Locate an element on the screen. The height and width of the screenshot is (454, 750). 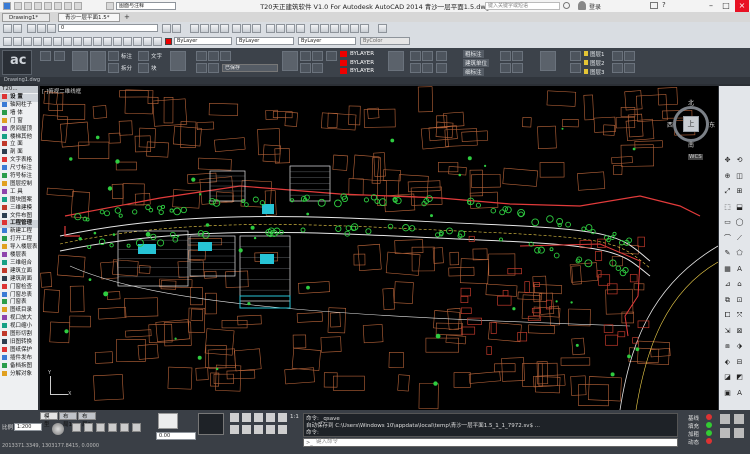
view-3-icon is located at coordinates (617, 68).